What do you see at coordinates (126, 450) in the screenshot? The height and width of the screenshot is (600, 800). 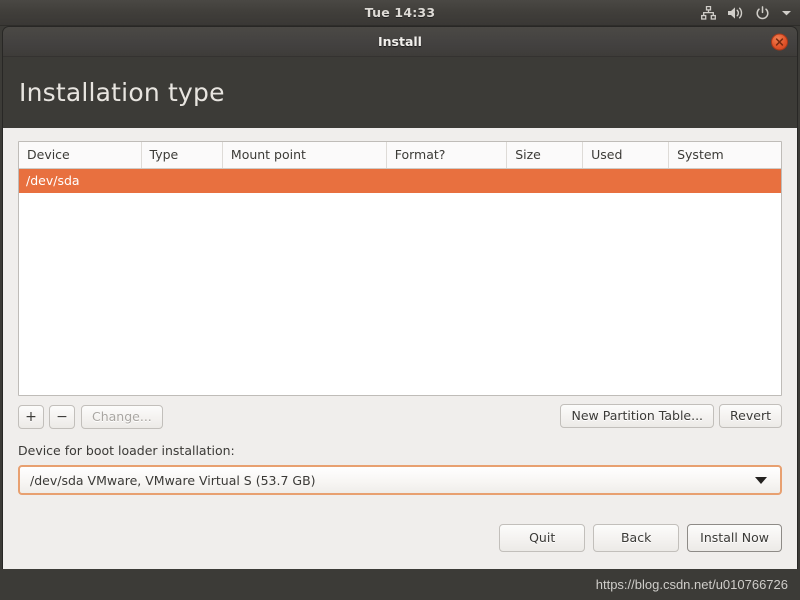 I see `bootloader-label: Device for boot loader installation:` at bounding box center [126, 450].